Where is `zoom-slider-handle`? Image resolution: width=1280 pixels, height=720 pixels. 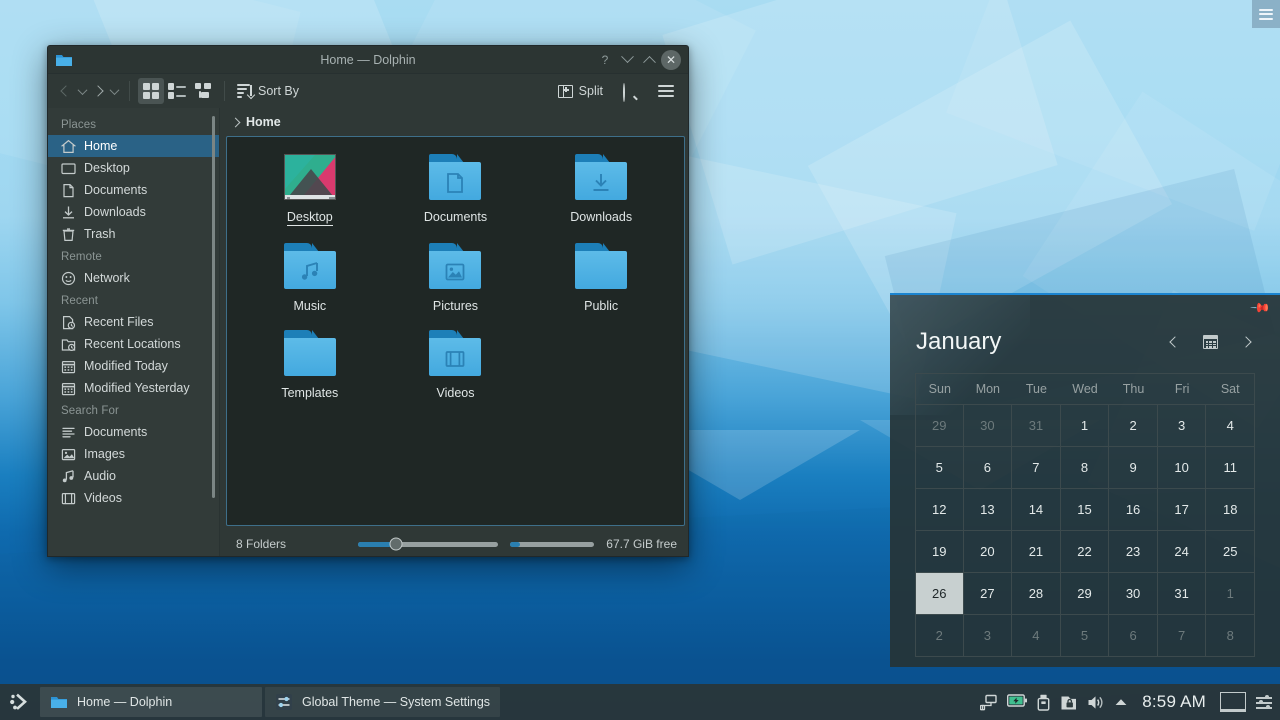 zoom-slider-handle is located at coordinates (396, 544).